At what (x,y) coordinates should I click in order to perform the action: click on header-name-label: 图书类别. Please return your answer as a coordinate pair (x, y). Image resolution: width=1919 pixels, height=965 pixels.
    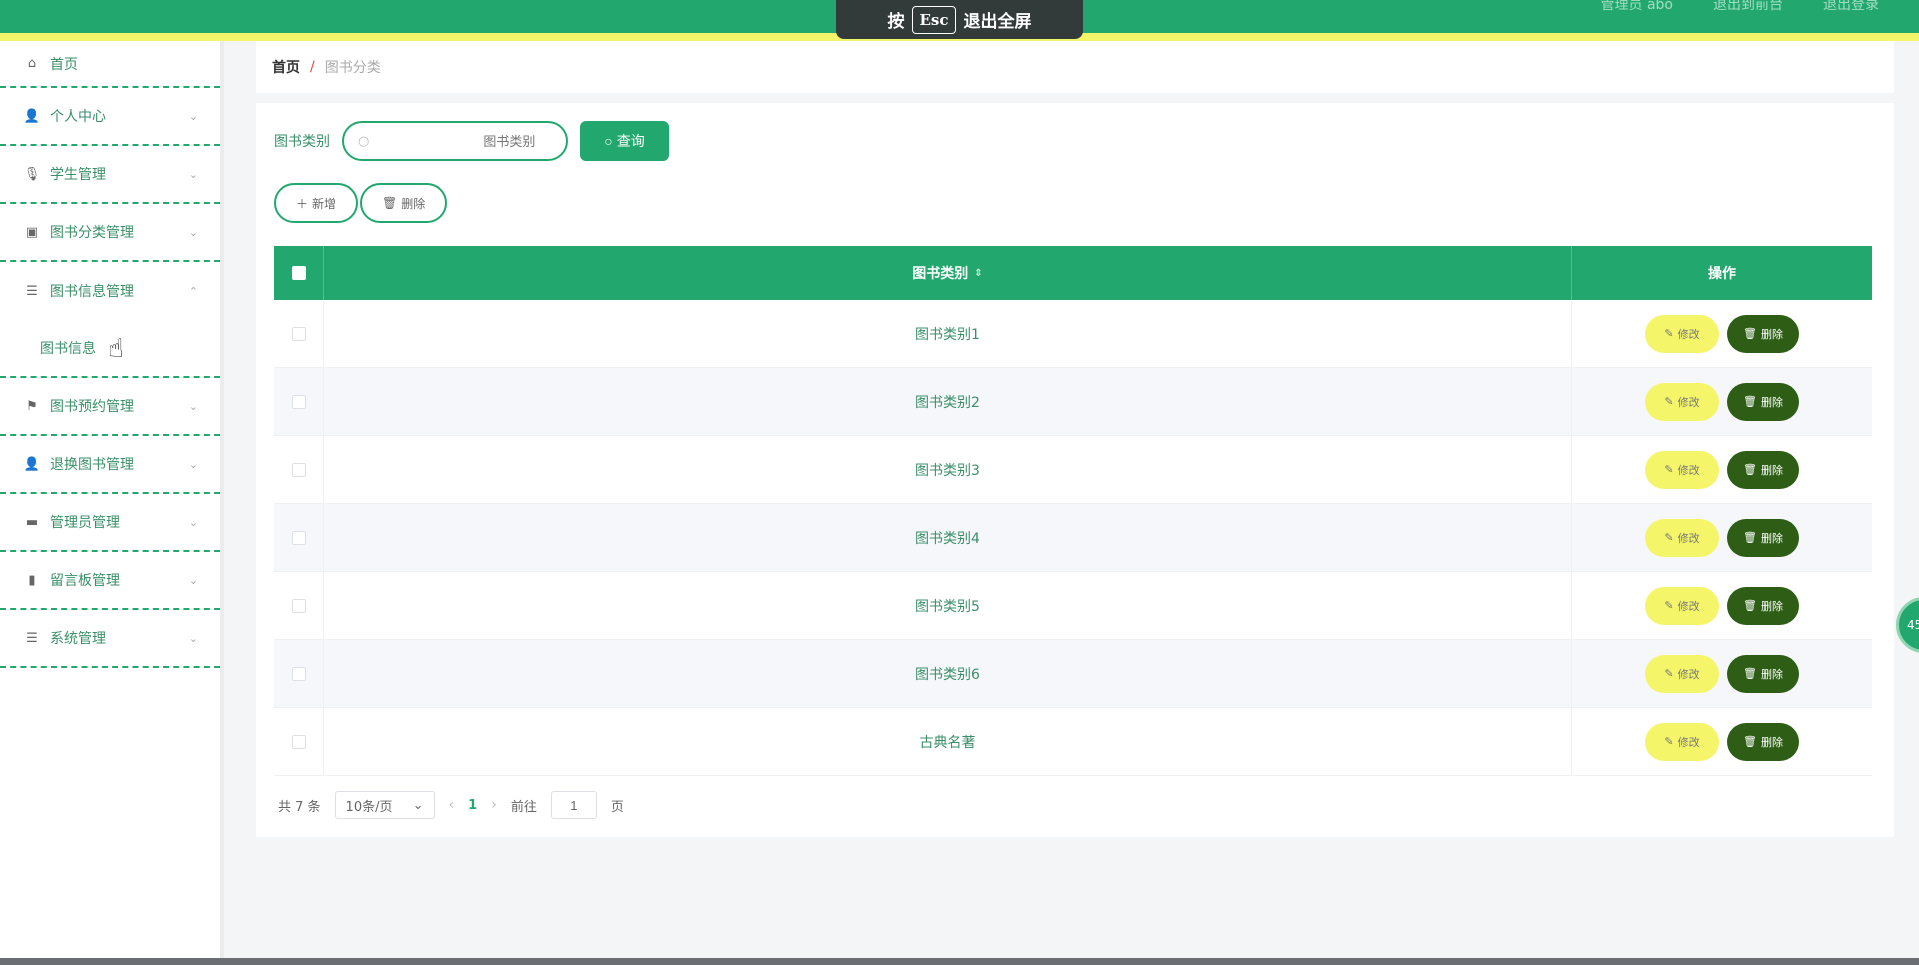
    Looking at the image, I should click on (940, 274).